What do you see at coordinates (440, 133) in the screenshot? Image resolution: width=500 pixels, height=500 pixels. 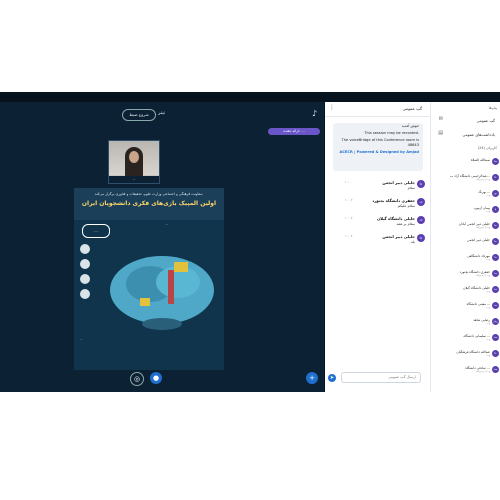 I see `notes-icon: ▤` at bounding box center [440, 133].